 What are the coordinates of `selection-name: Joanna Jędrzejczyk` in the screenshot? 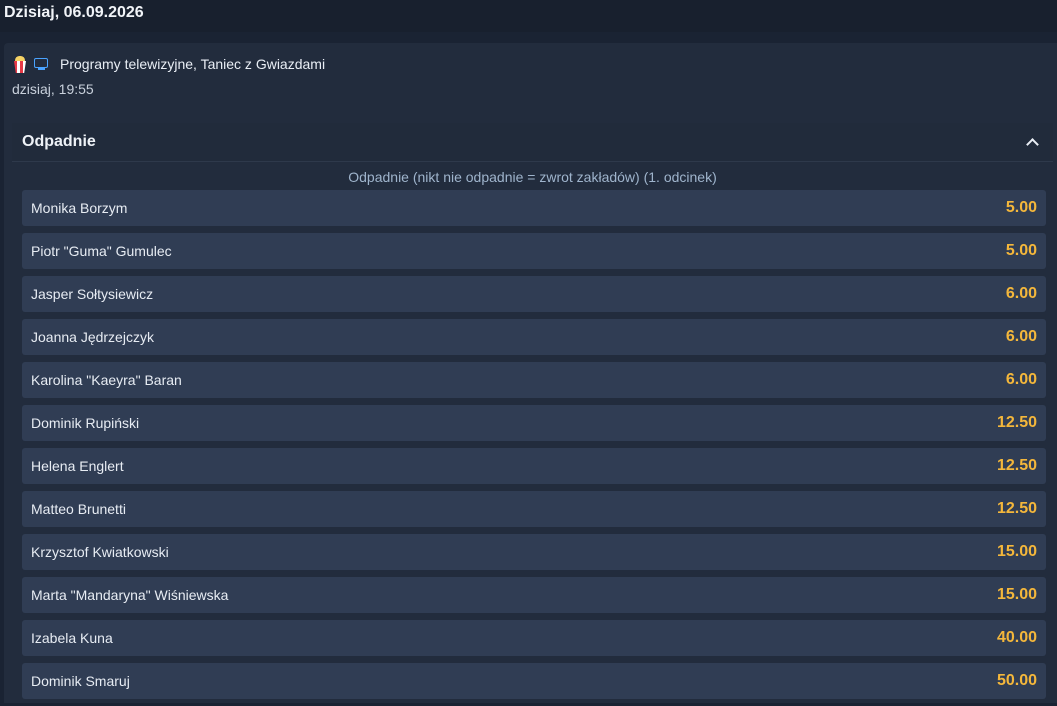 It's located at (92, 337).